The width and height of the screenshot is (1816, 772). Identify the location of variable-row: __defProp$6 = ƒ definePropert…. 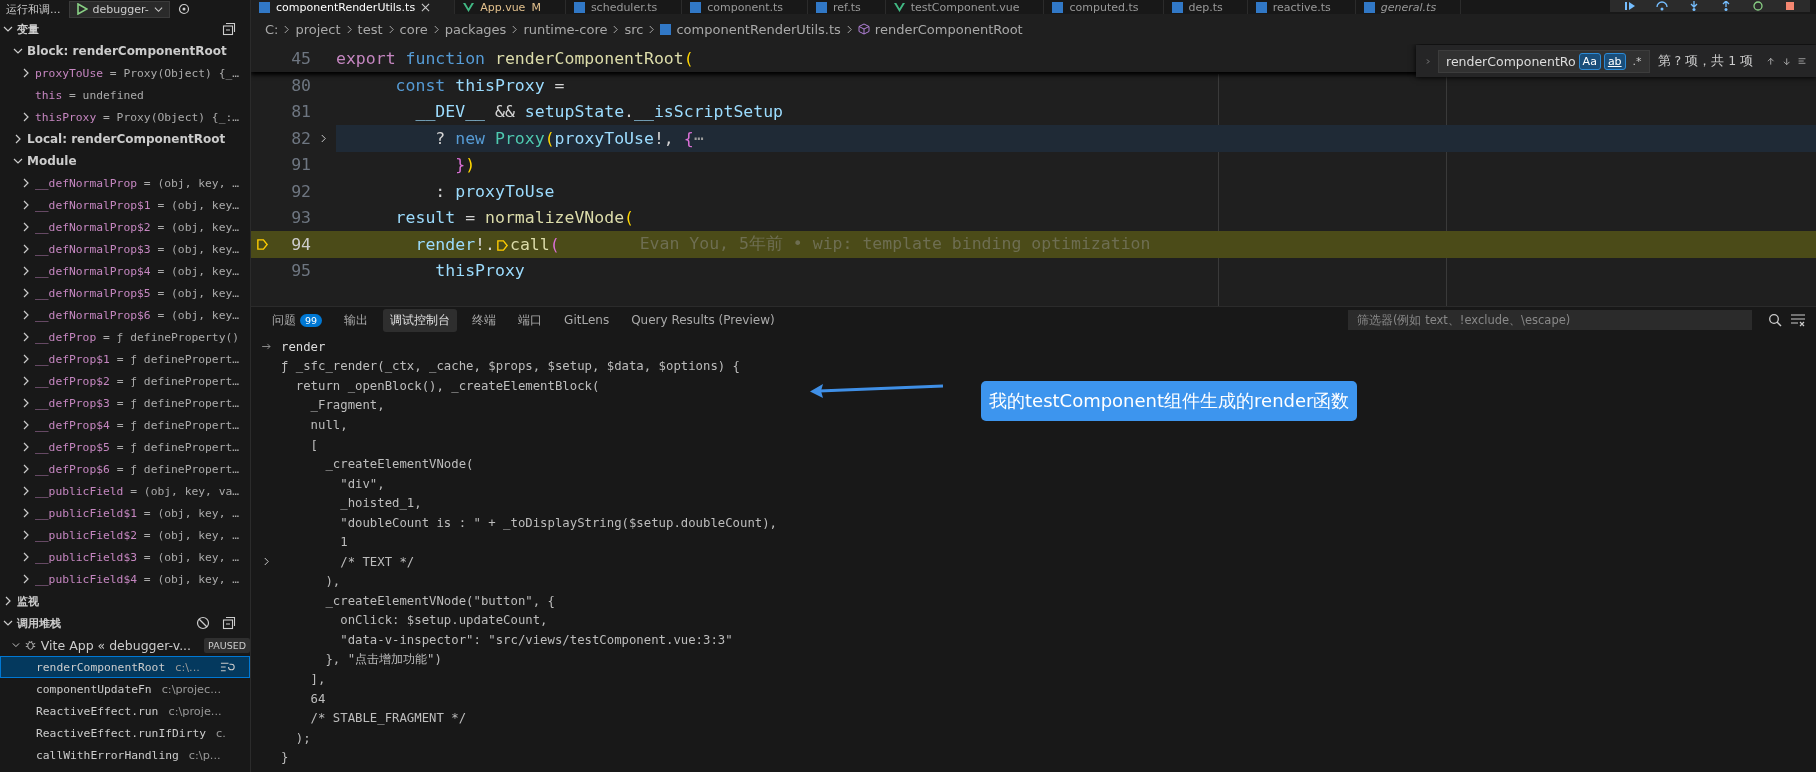
(125, 469).